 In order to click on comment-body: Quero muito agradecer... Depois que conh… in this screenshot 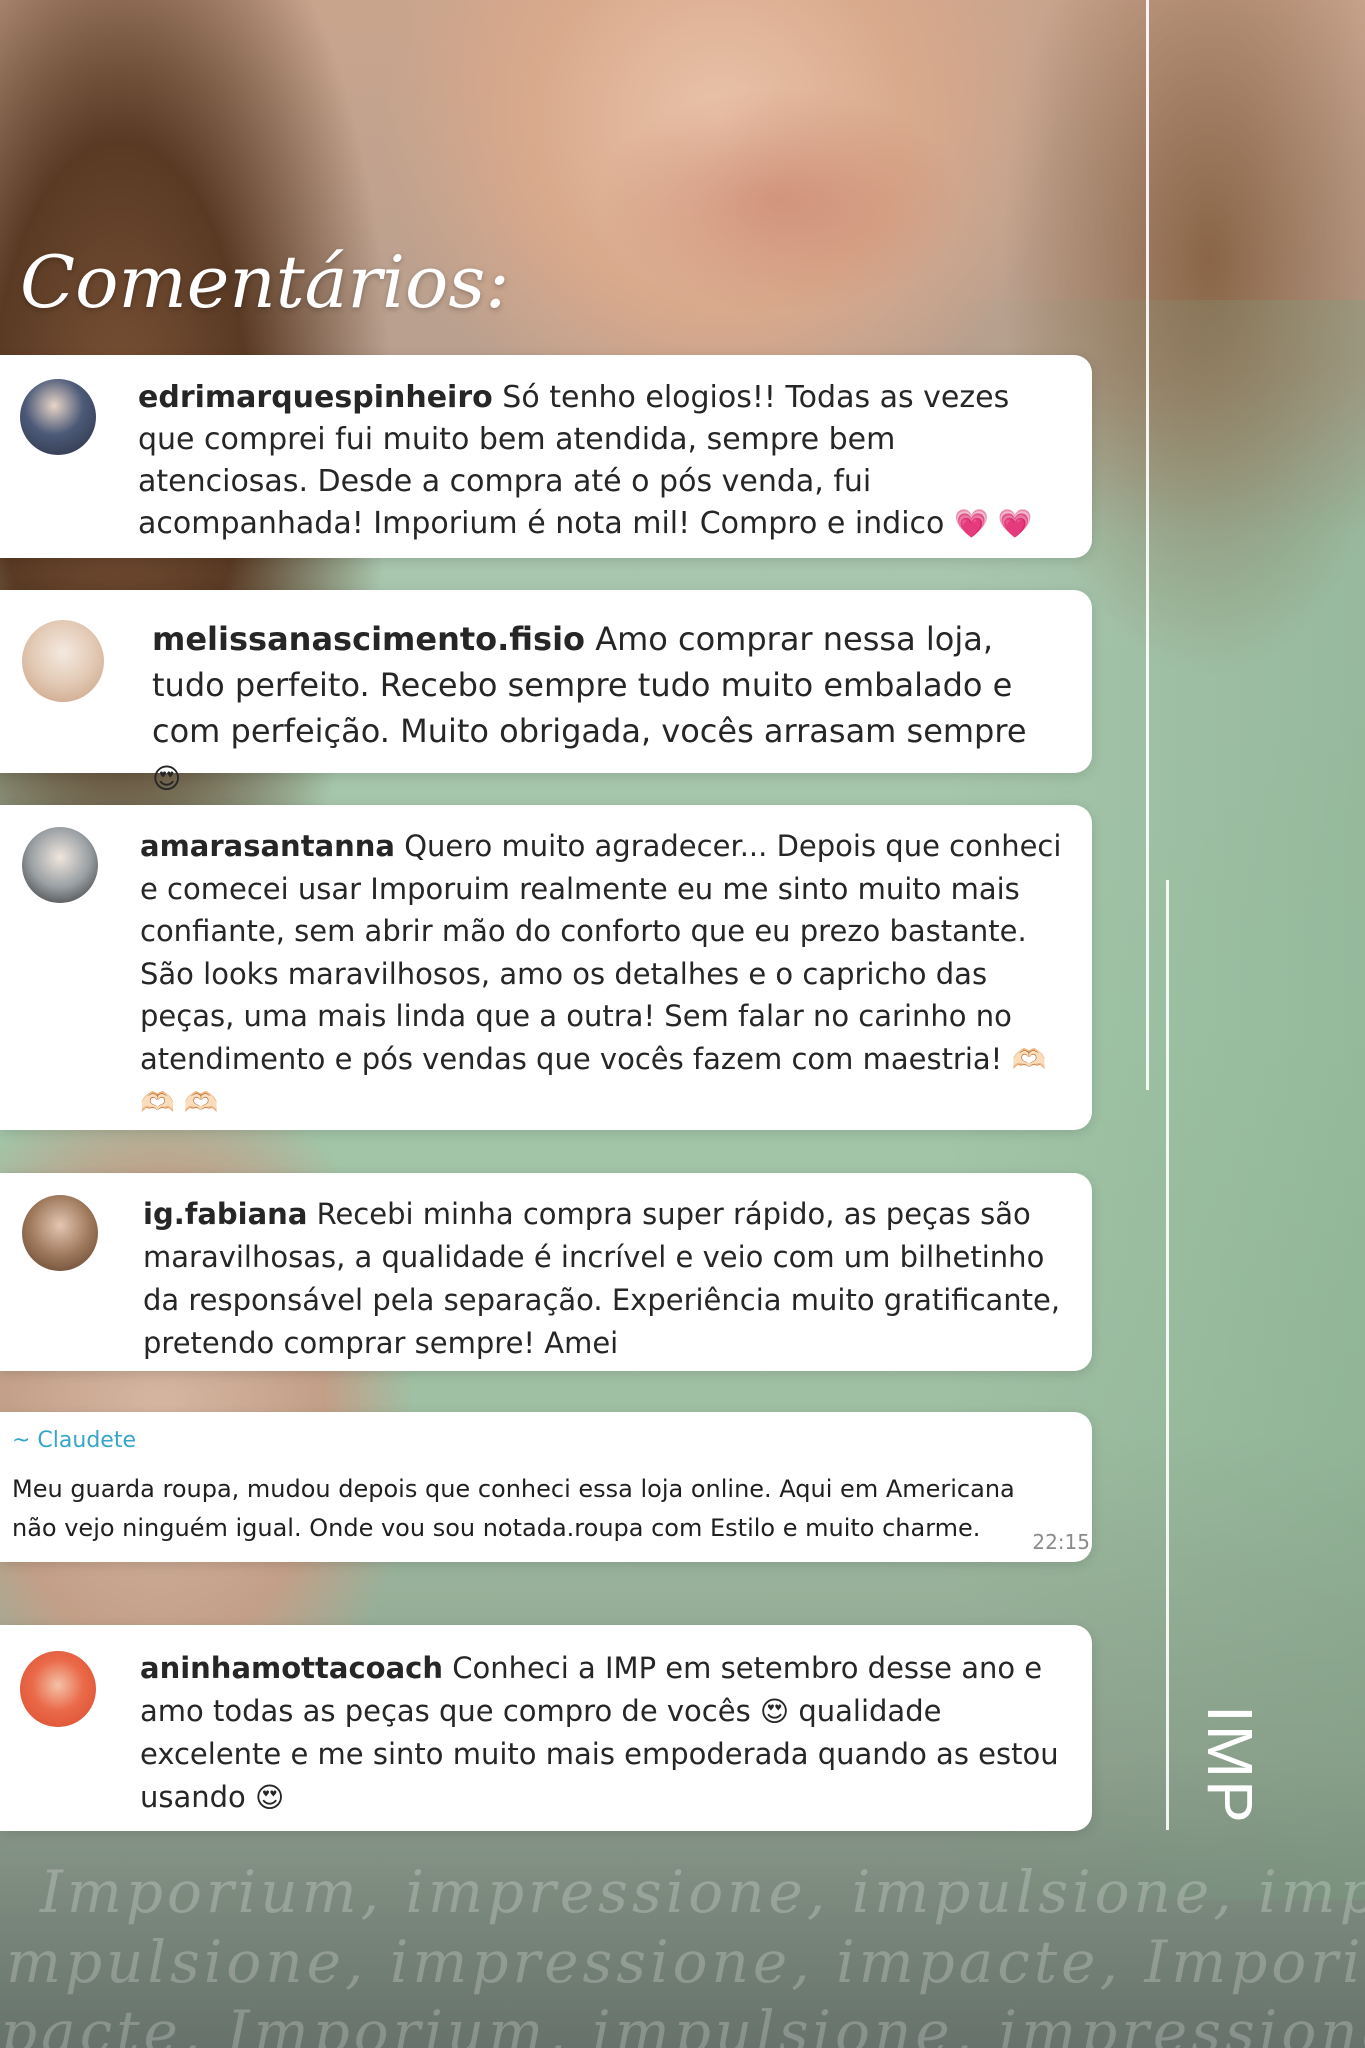, I will do `click(601, 952)`.